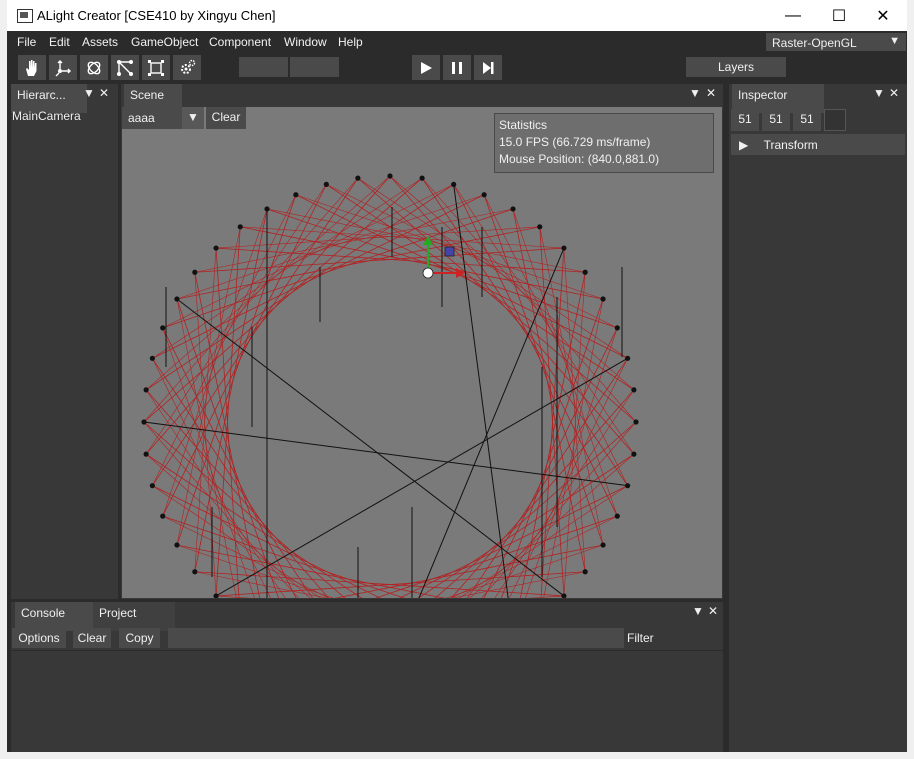 This screenshot has height=759, width=914. What do you see at coordinates (94, 67) in the screenshot?
I see `rotate-tool-icon` at bounding box center [94, 67].